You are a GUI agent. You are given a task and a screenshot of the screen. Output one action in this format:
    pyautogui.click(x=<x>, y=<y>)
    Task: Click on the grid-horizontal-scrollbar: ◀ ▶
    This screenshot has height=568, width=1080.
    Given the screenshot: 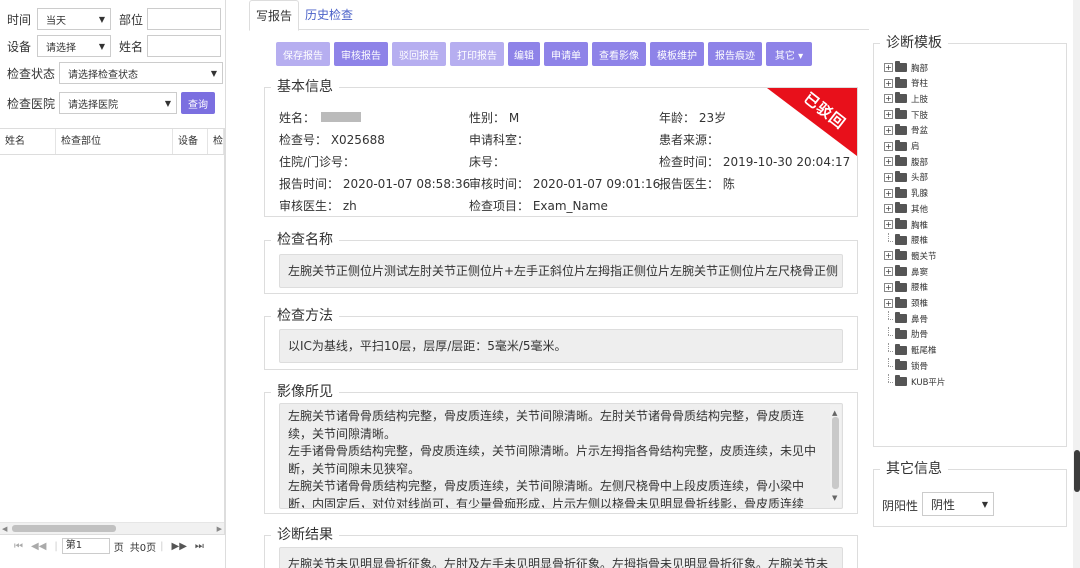 What is the action you would take?
    pyautogui.click(x=112, y=528)
    